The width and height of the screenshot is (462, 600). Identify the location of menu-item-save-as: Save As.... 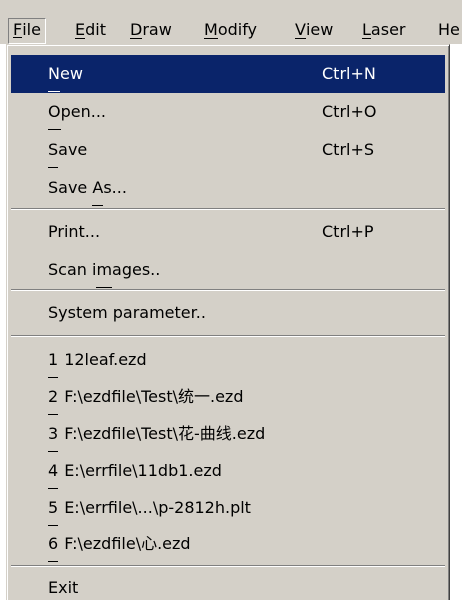
(228, 188).